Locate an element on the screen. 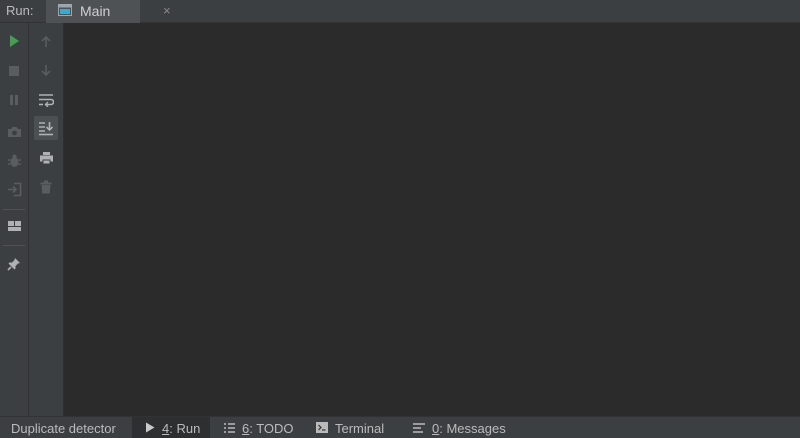  clear-all-button is located at coordinates (46, 187).